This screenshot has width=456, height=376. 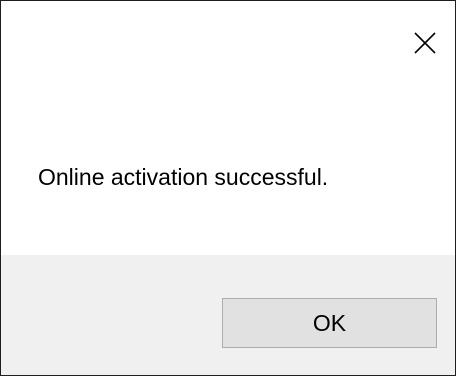 What do you see at coordinates (329, 323) in the screenshot?
I see `ok-button: OK` at bounding box center [329, 323].